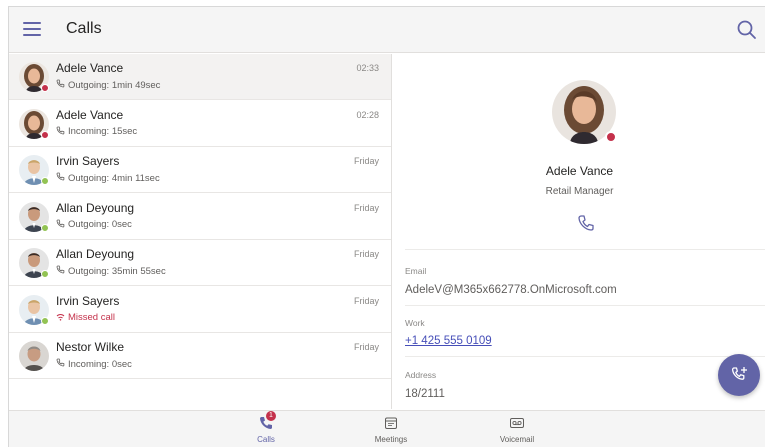  What do you see at coordinates (391, 423) in the screenshot?
I see `calendar-icon` at bounding box center [391, 423].